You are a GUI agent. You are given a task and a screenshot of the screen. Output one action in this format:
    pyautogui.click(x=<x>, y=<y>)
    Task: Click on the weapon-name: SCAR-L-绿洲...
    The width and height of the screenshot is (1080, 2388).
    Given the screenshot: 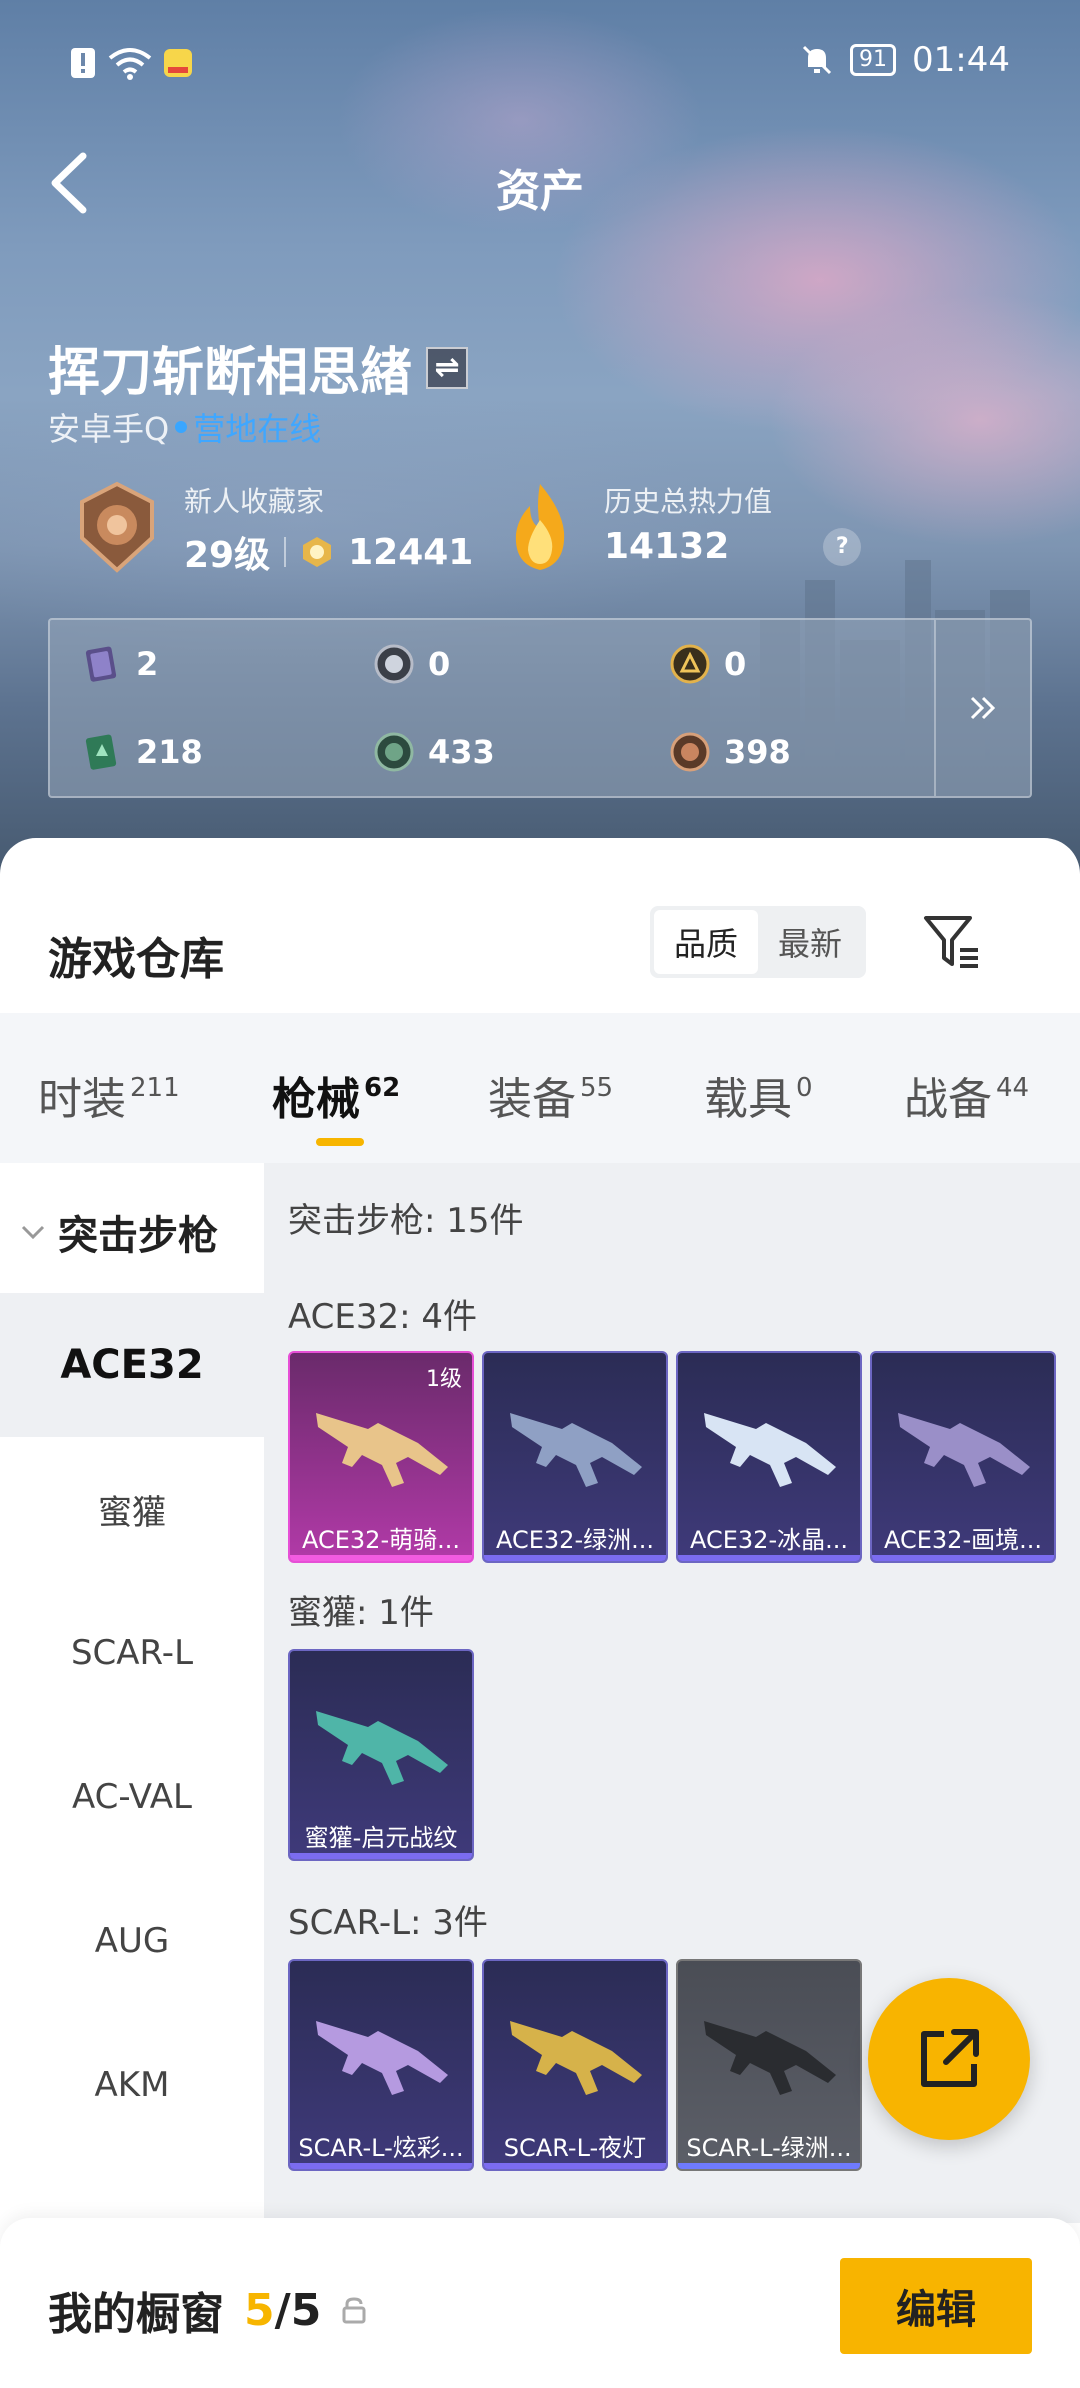 What is the action you would take?
    pyautogui.click(x=769, y=2148)
    